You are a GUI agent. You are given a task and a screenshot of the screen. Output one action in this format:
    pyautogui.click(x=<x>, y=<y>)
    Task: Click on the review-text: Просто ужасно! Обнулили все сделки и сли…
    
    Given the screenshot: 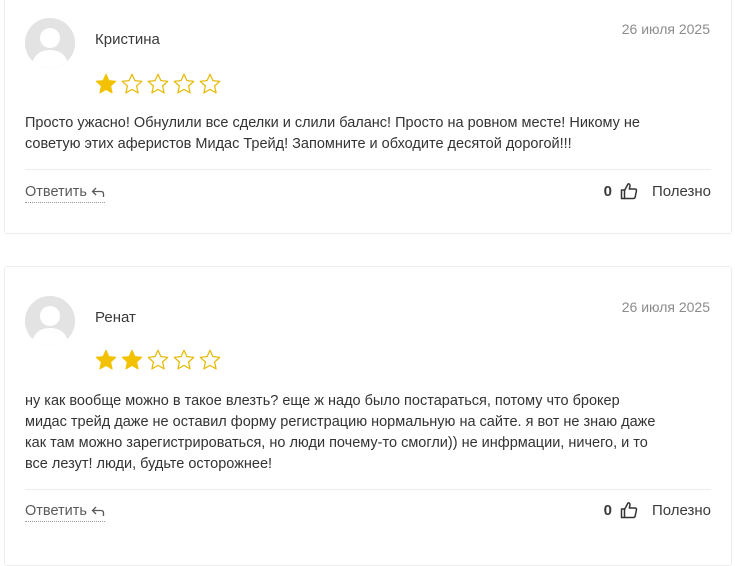 What is the action you would take?
    pyautogui.click(x=332, y=133)
    